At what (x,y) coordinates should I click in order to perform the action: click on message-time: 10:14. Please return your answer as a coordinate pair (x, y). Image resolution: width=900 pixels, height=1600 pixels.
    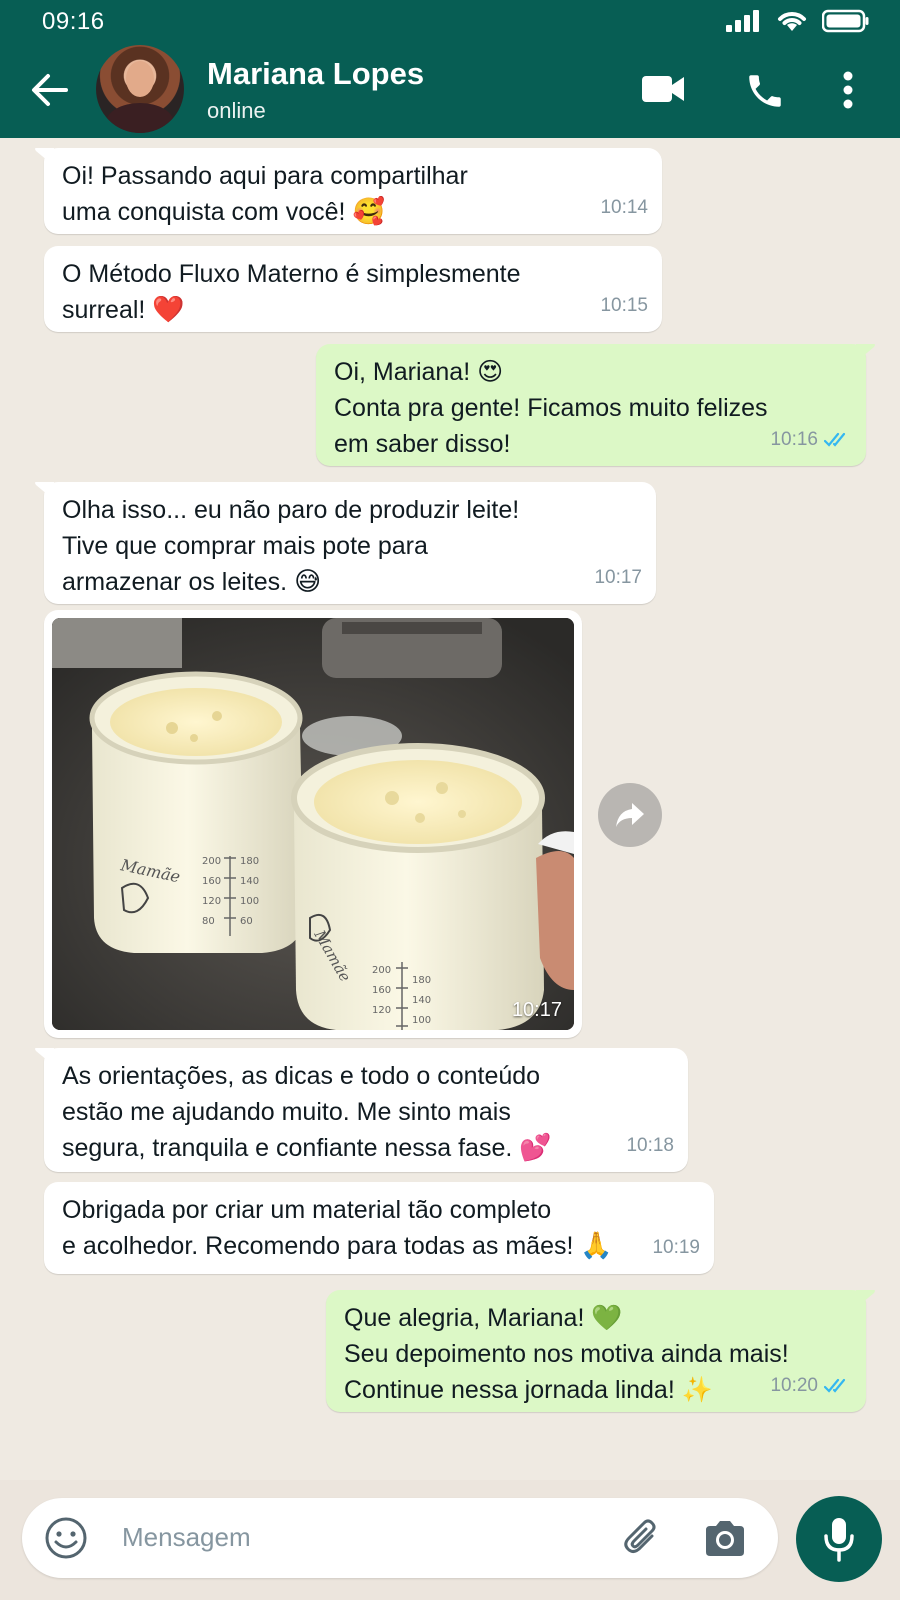
    Looking at the image, I should click on (624, 207).